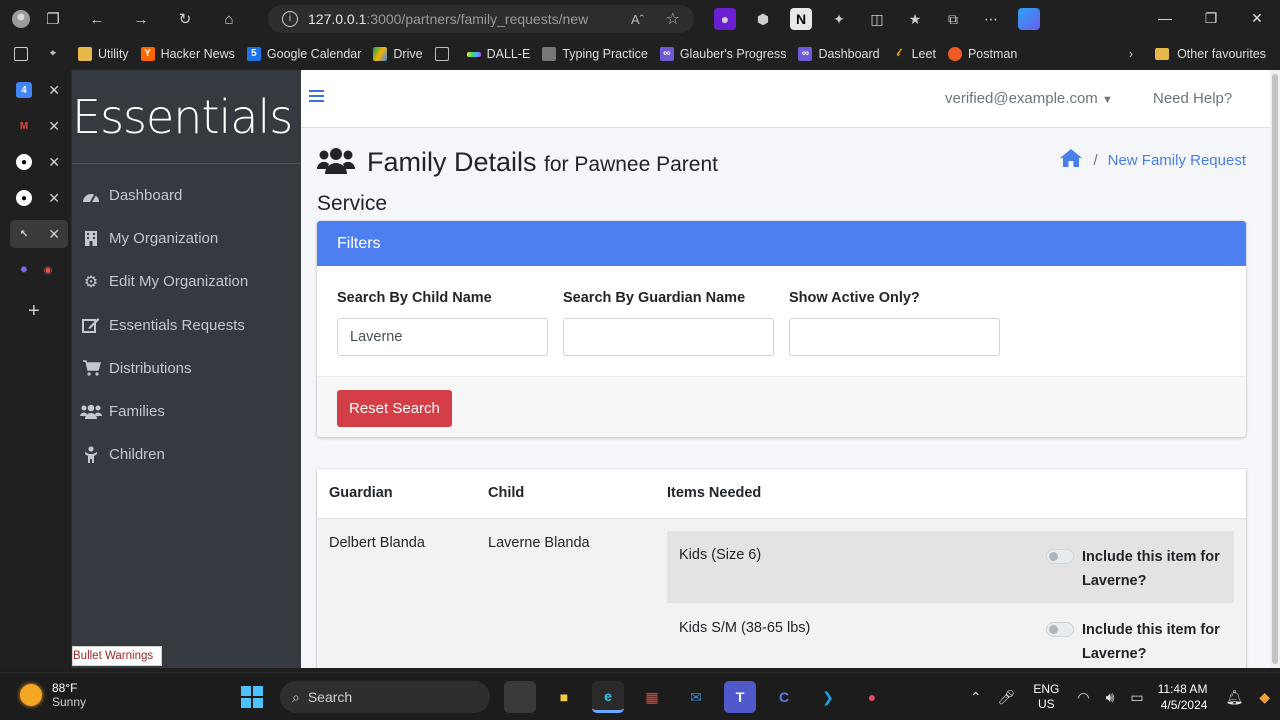 Image resolution: width=1280 pixels, height=720 pixels. What do you see at coordinates (24, 54) in the screenshot?
I see `sidebar-toggle-icon` at bounding box center [24, 54].